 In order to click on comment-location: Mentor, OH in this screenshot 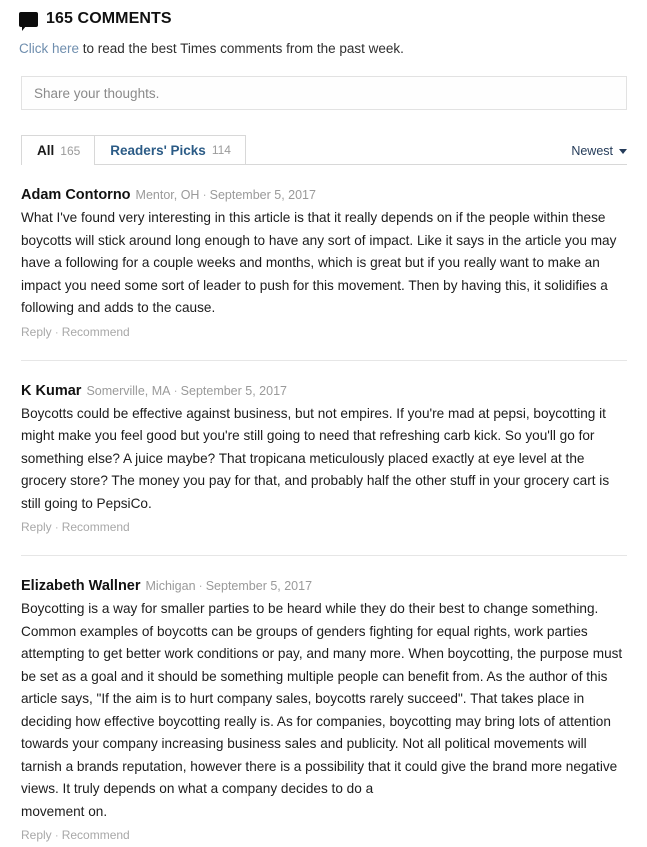, I will do `click(167, 195)`.